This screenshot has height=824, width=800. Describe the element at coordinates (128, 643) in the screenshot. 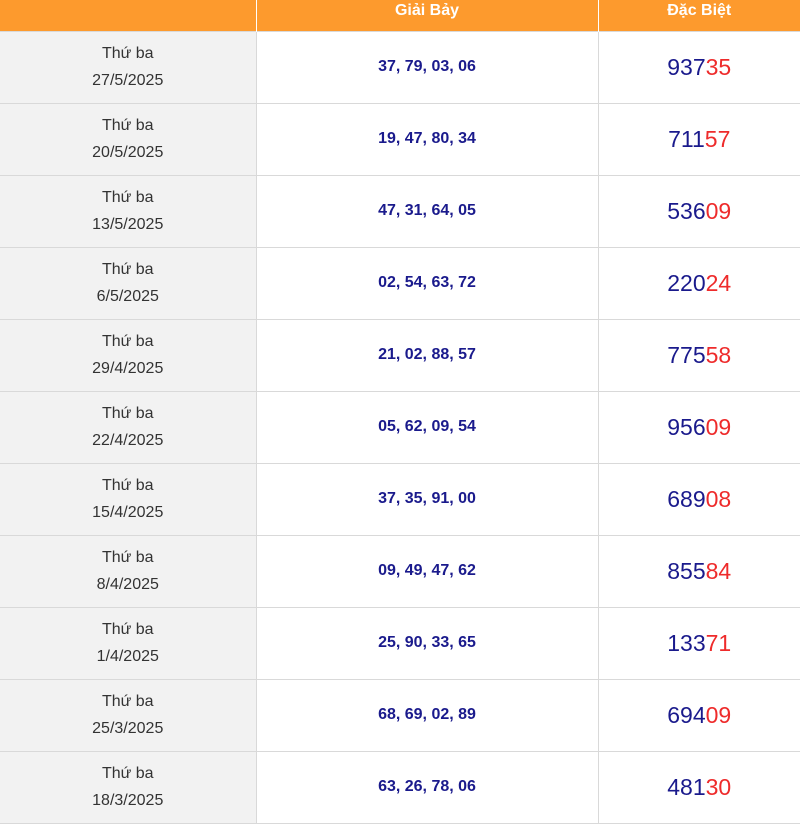

I see `date-cell: Thứ ba 1/4/2025` at that location.